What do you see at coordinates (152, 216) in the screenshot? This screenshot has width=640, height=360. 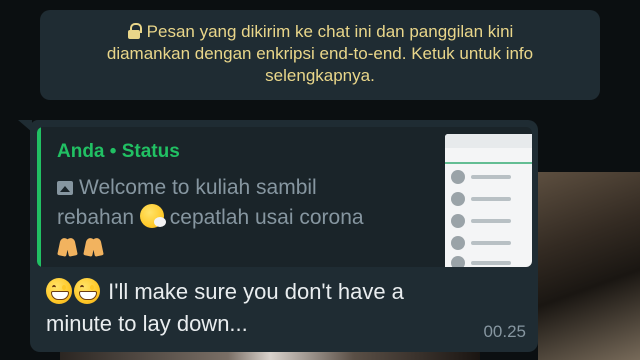 I see `sneezing-face-emoji` at bounding box center [152, 216].